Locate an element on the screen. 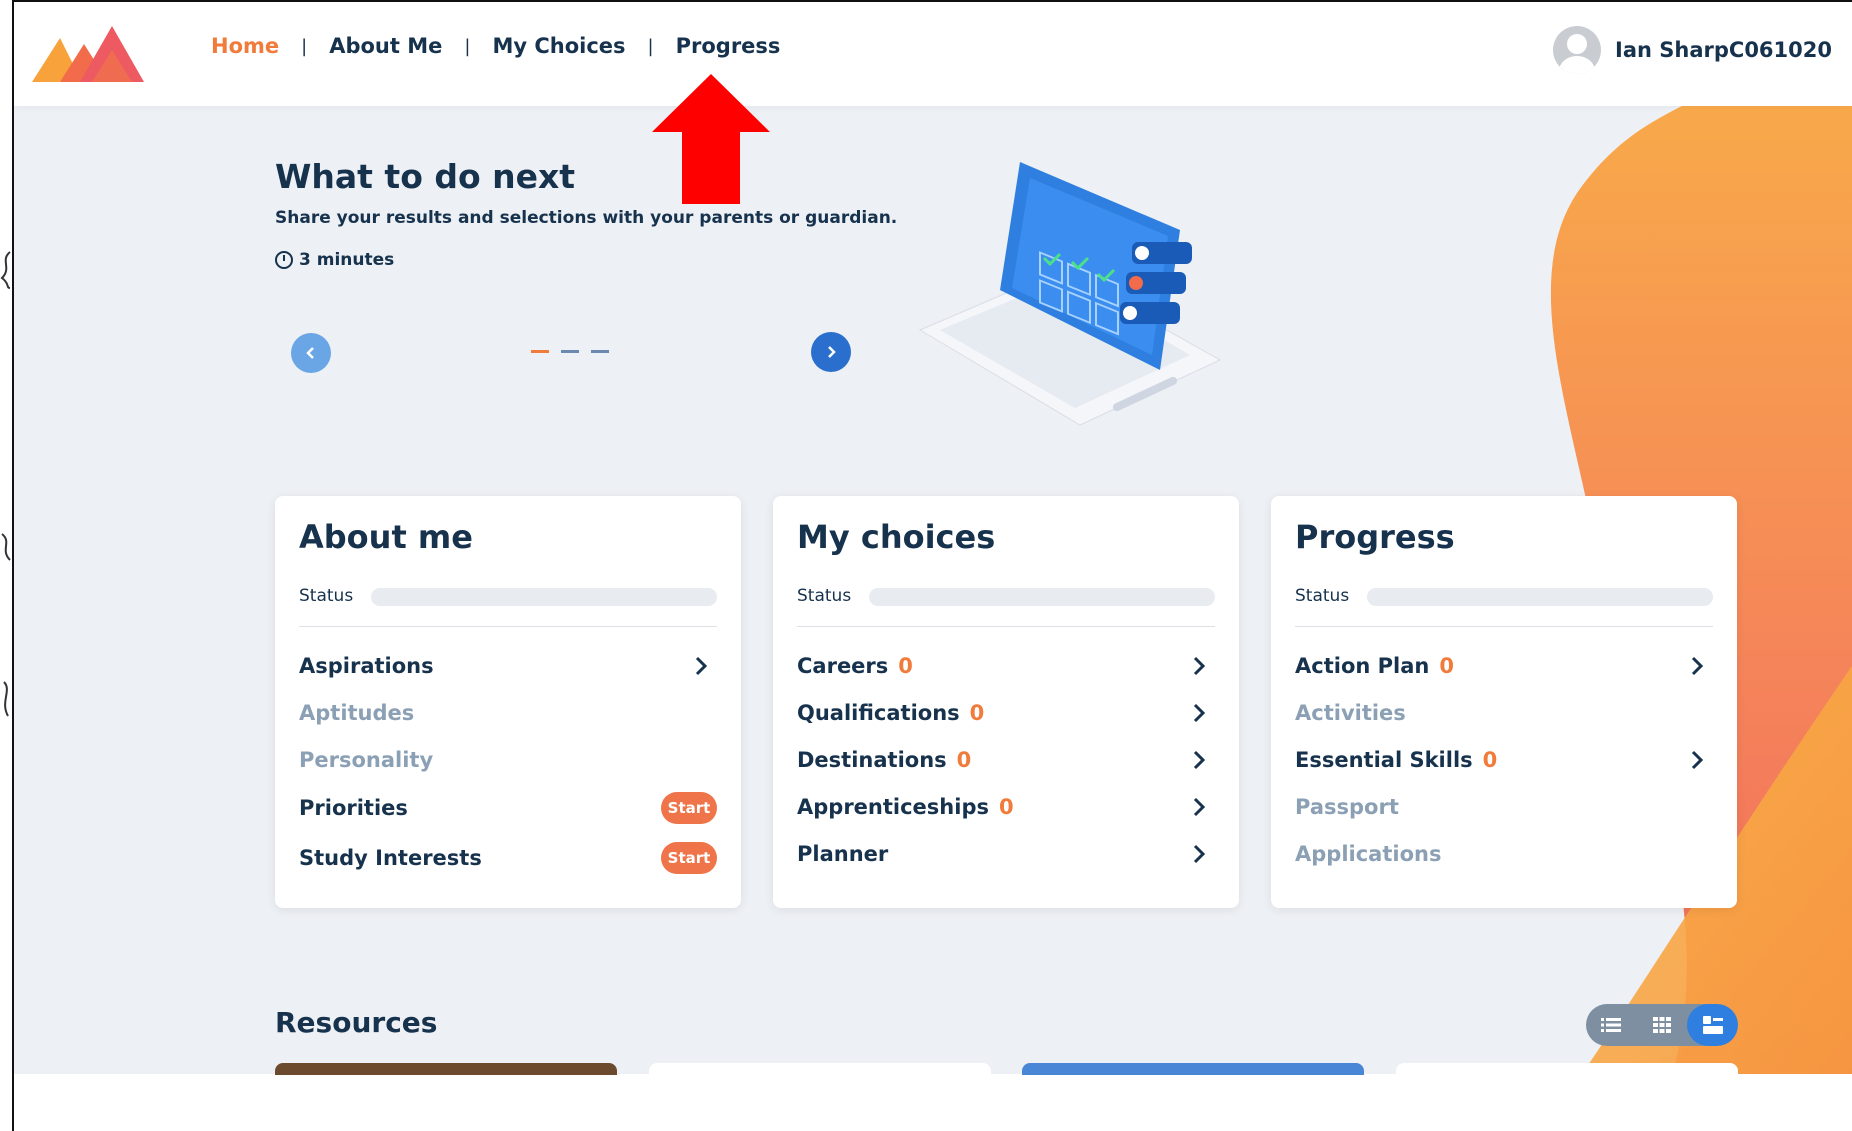  item-label: Activities is located at coordinates (1350, 713).